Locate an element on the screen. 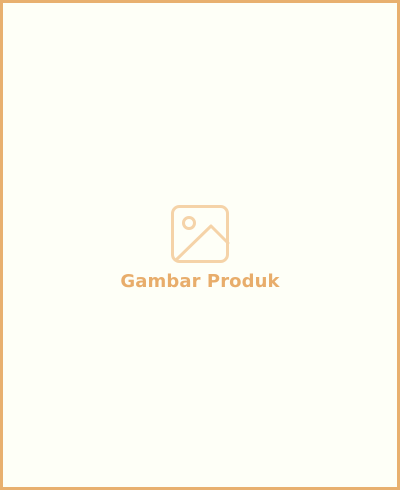 Image resolution: width=400 pixels, height=490 pixels. image-icon is located at coordinates (200, 234).